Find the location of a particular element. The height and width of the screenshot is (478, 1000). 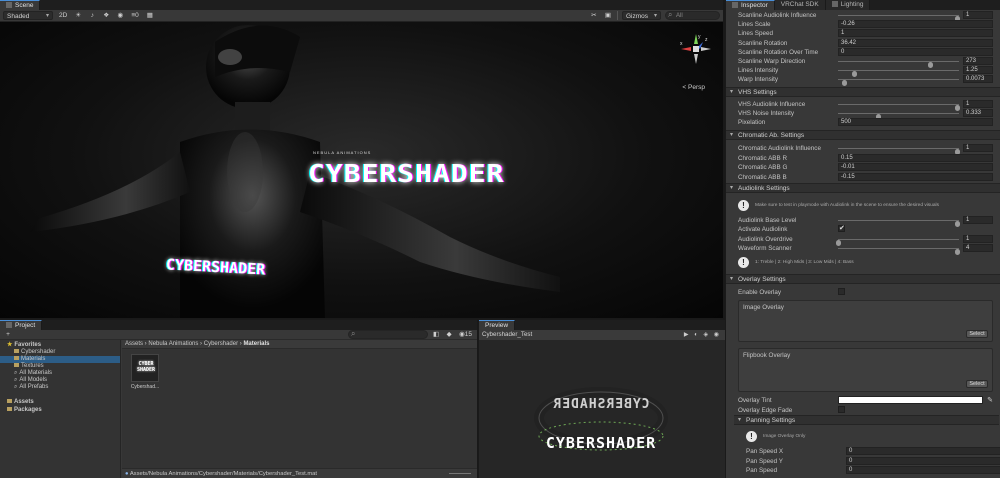

breadcrumb-item: Nebula Animations is located at coordinates (173, 344).